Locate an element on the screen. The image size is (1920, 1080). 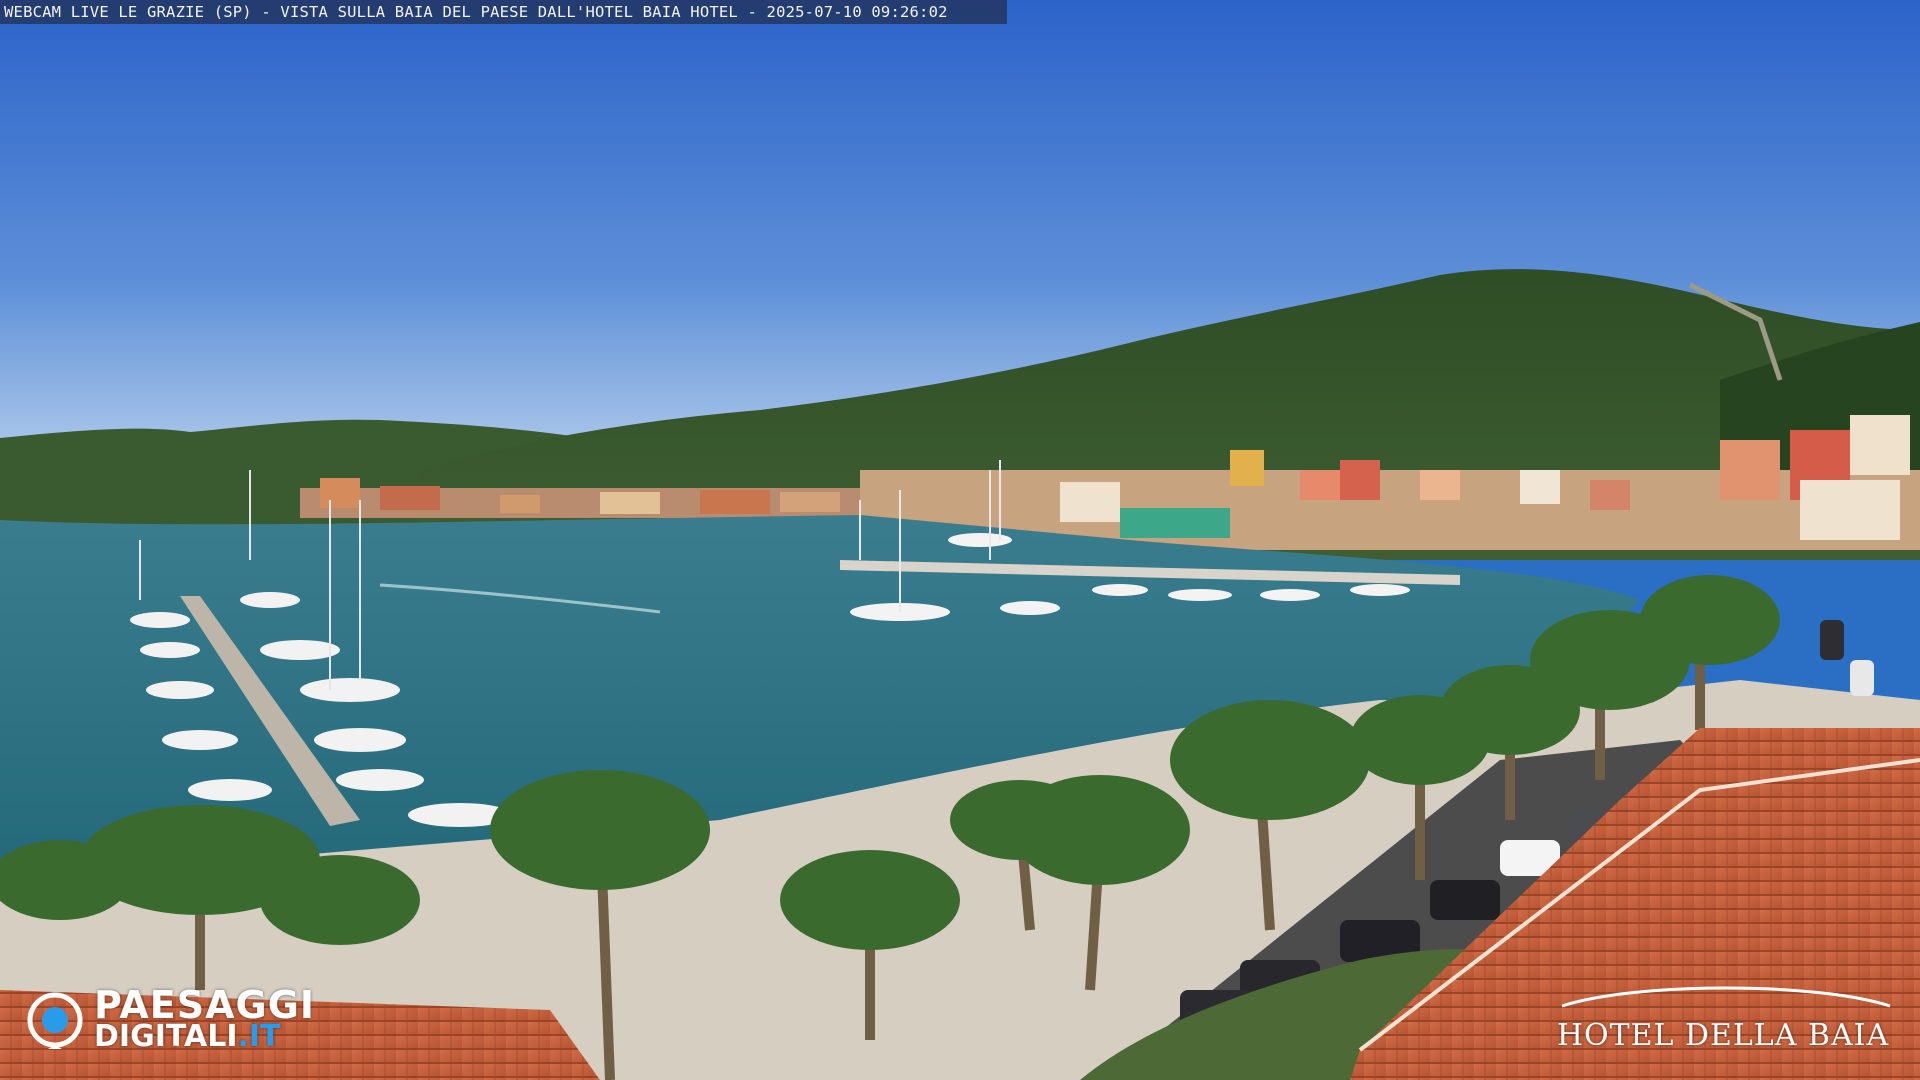
hotel-logo-text: HOTEL DELLA BAIA is located at coordinates (1723, 1035).